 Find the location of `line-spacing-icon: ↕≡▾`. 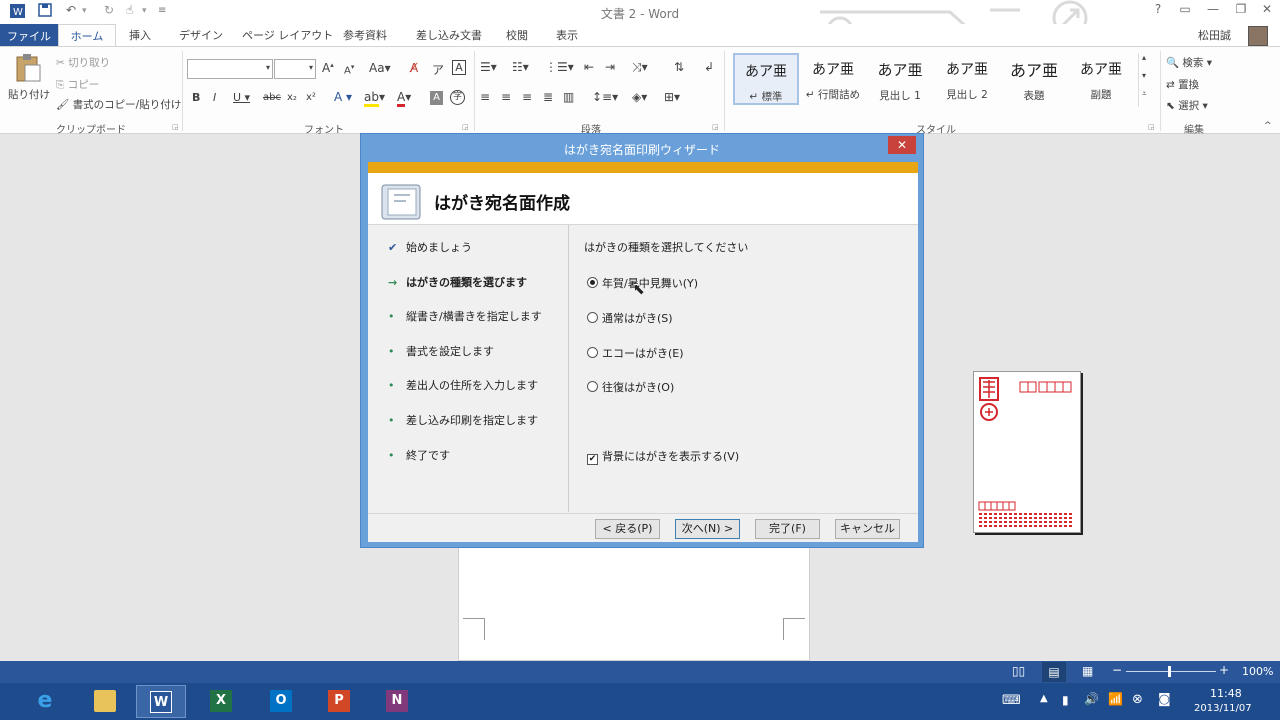

line-spacing-icon: ↕≡▾ is located at coordinates (605, 97).